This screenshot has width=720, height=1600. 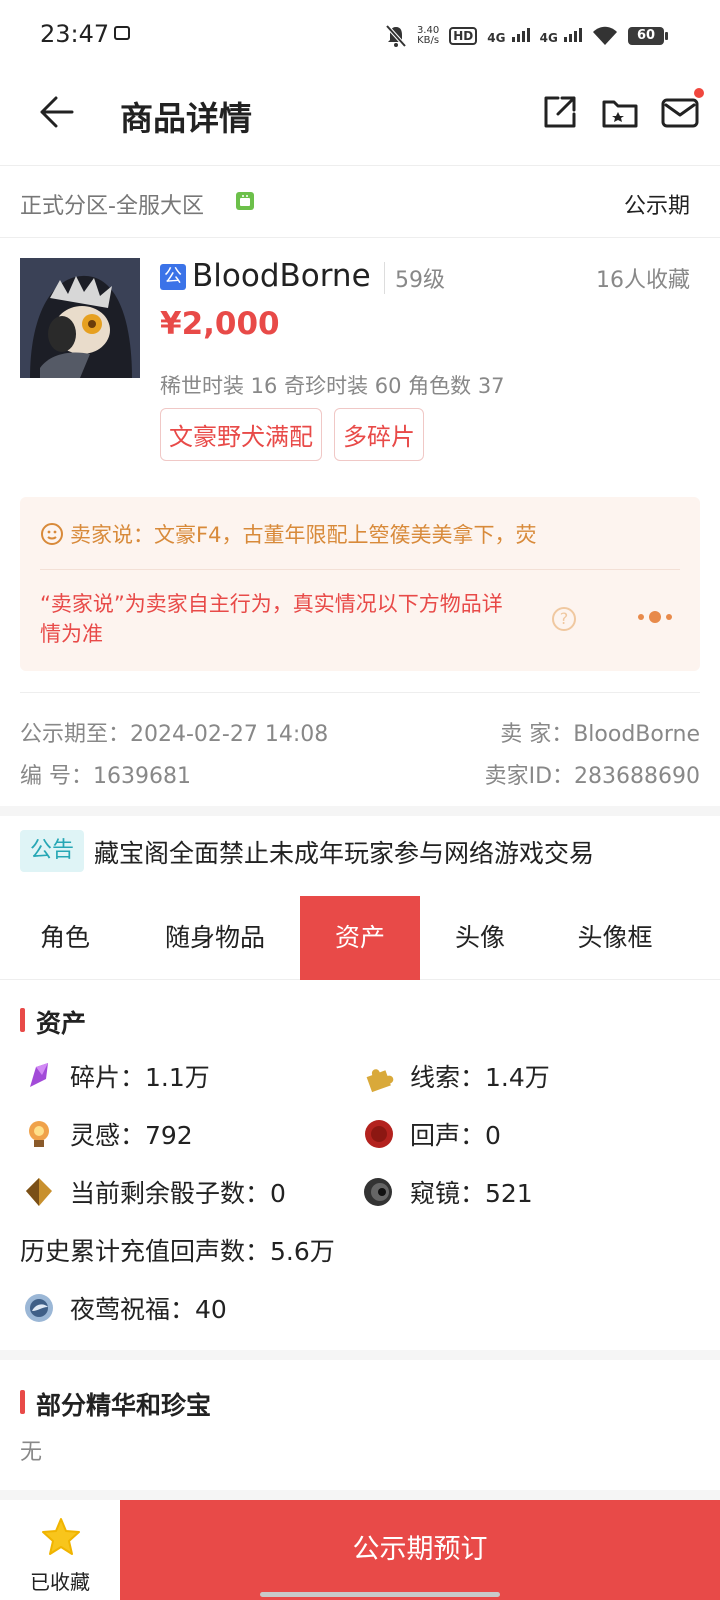 What do you see at coordinates (379, 1134) in the screenshot?
I see `wax-seal-icon` at bounding box center [379, 1134].